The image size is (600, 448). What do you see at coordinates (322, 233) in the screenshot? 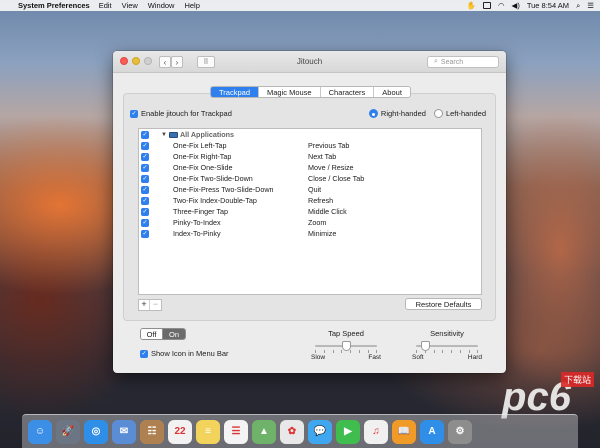
I see `gesture-action: Minimize` at bounding box center [322, 233].